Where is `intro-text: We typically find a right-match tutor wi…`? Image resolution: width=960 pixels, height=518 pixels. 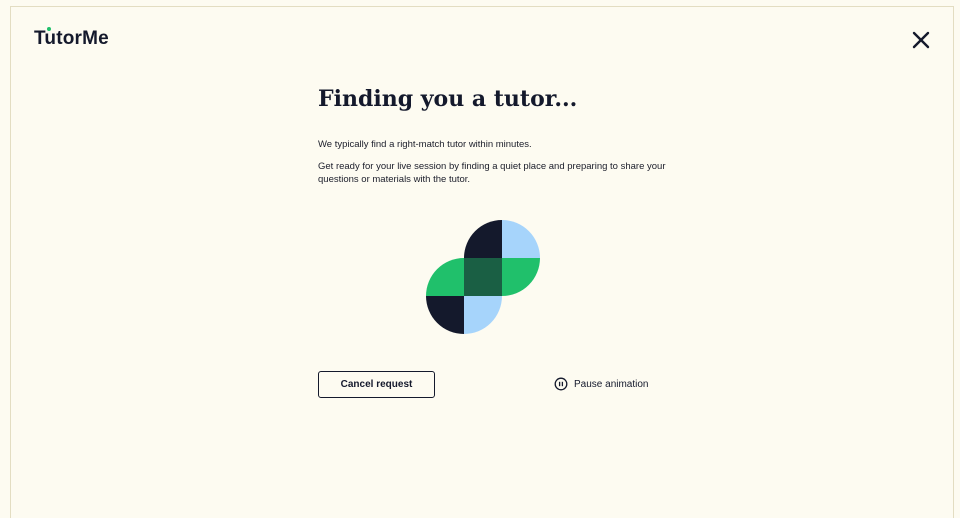 intro-text: We typically find a right-match tutor wi… is located at coordinates (425, 144).